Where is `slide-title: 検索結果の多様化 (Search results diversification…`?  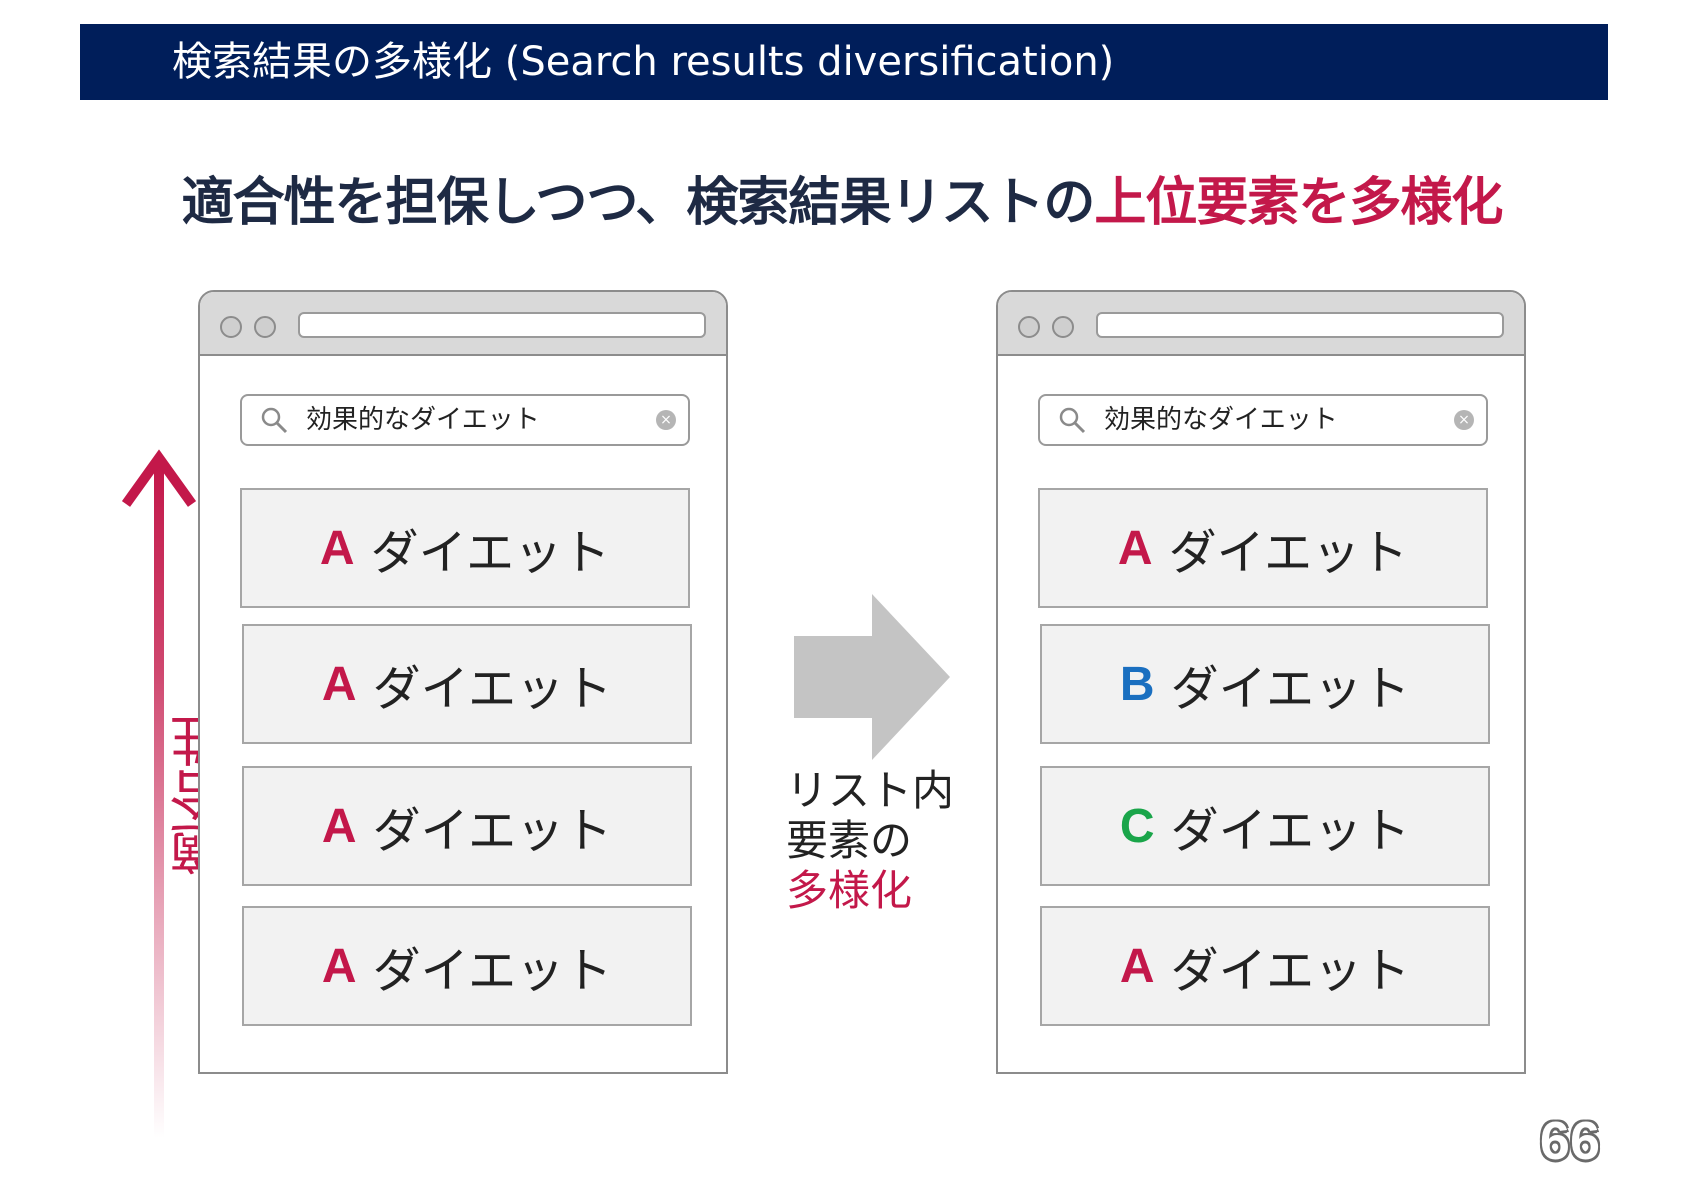
slide-title: 検索結果の多様化 (Search results diversification… is located at coordinates (643, 62).